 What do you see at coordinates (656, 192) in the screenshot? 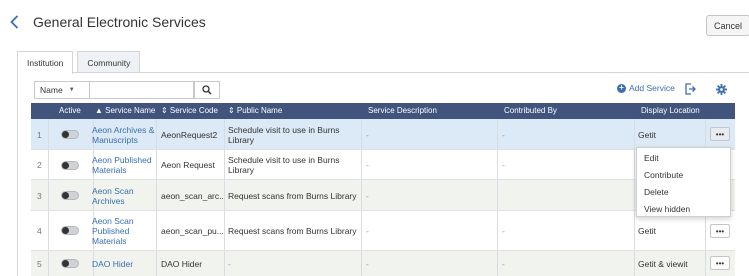
I see `menu-item-delete: Delete` at bounding box center [656, 192].